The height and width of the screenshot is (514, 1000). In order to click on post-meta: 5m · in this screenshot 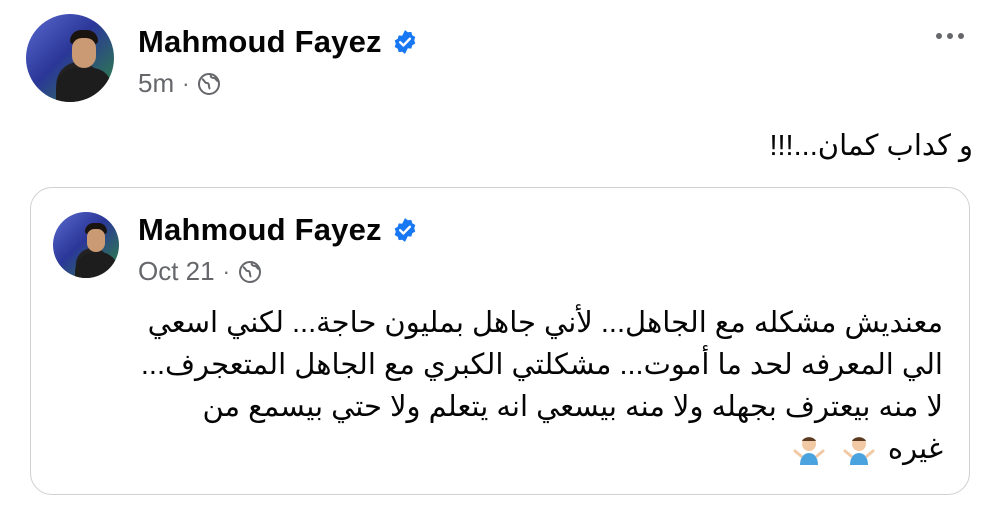, I will do `click(179, 83)`.